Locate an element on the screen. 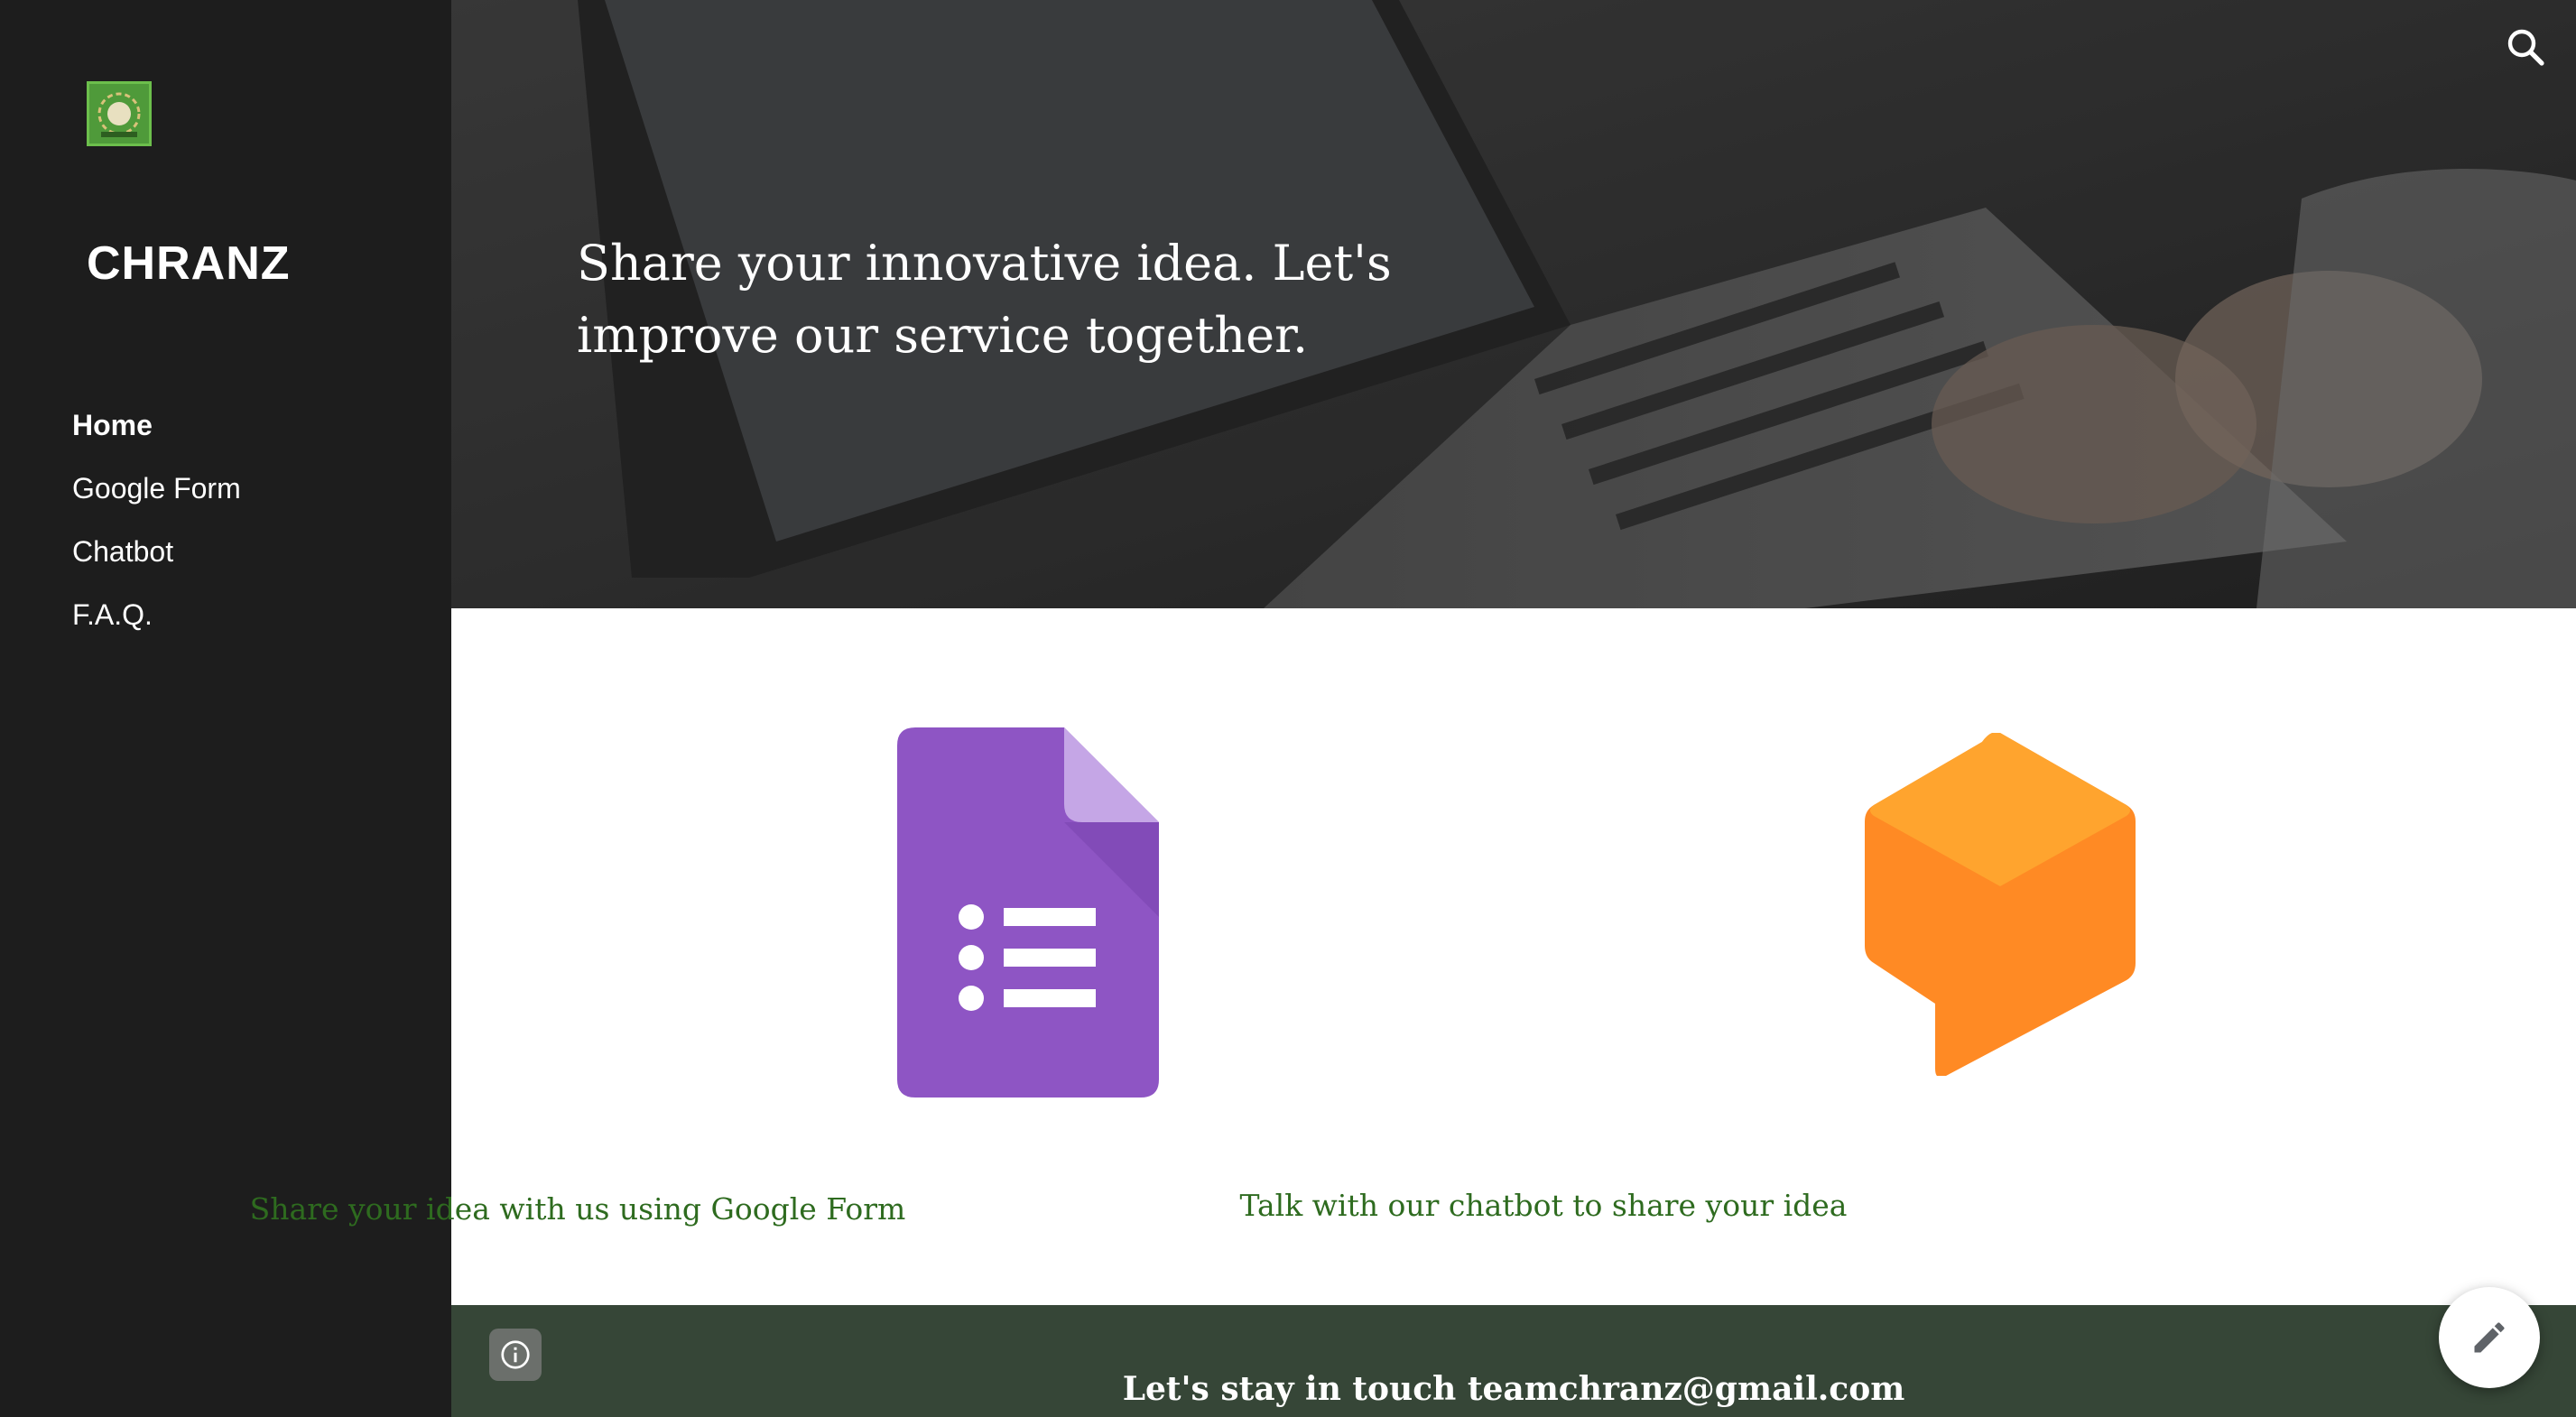  edit-button is located at coordinates (2490, 1337).